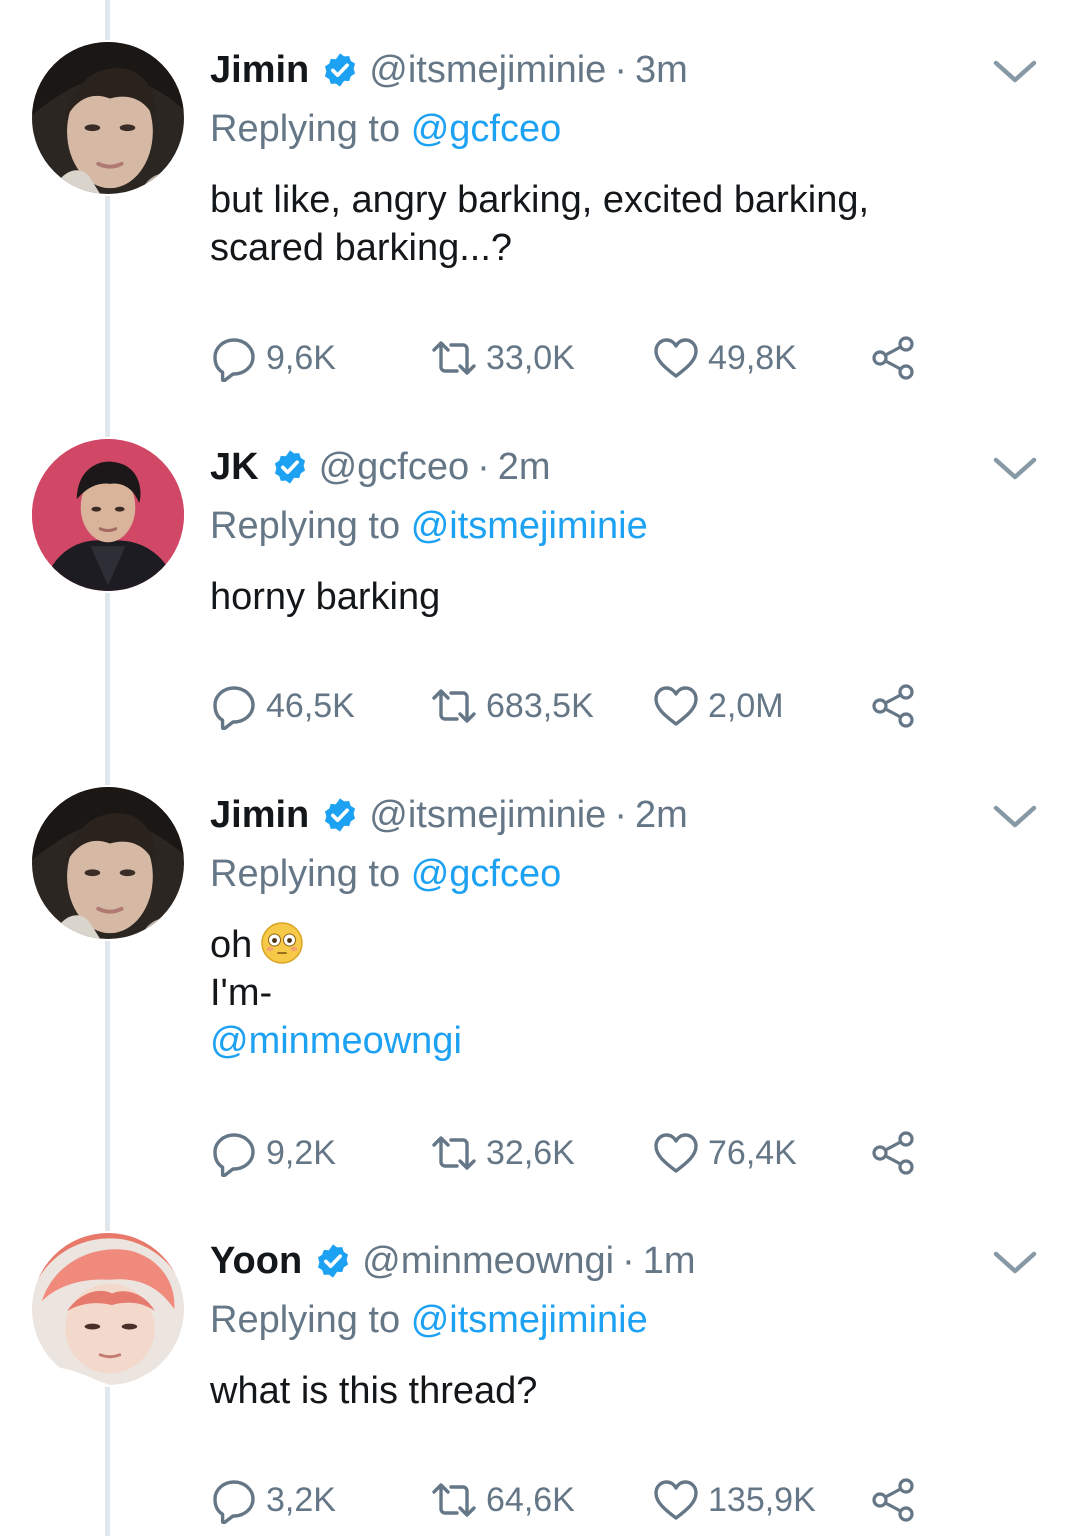 The height and width of the screenshot is (1536, 1080). Describe the element at coordinates (301, 357) in the screenshot. I see `reply-count: 9,6K` at that location.